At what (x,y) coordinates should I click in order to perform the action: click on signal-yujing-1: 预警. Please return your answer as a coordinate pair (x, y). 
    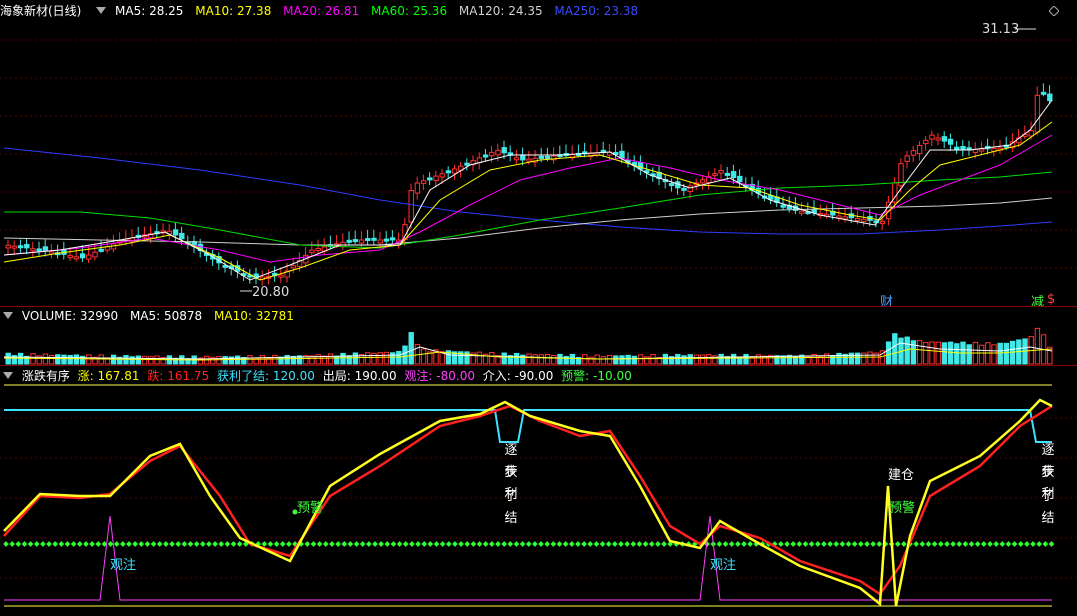
    Looking at the image, I should click on (310, 508).